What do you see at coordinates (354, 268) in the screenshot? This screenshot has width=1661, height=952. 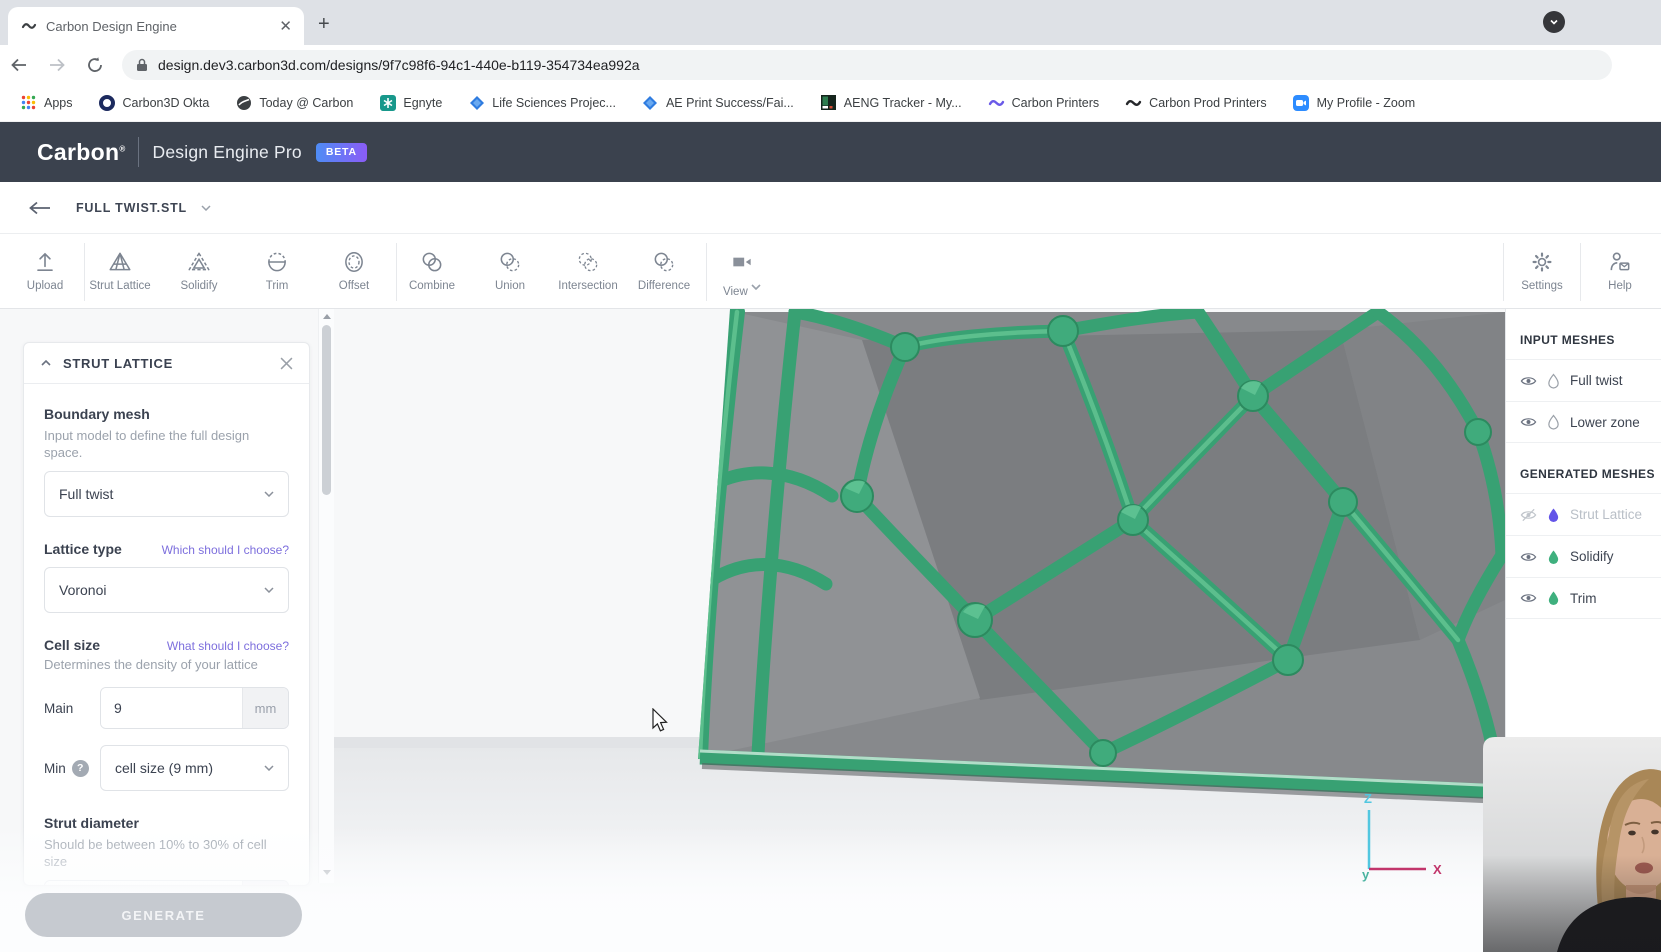 I see `tool-offset: Offset` at bounding box center [354, 268].